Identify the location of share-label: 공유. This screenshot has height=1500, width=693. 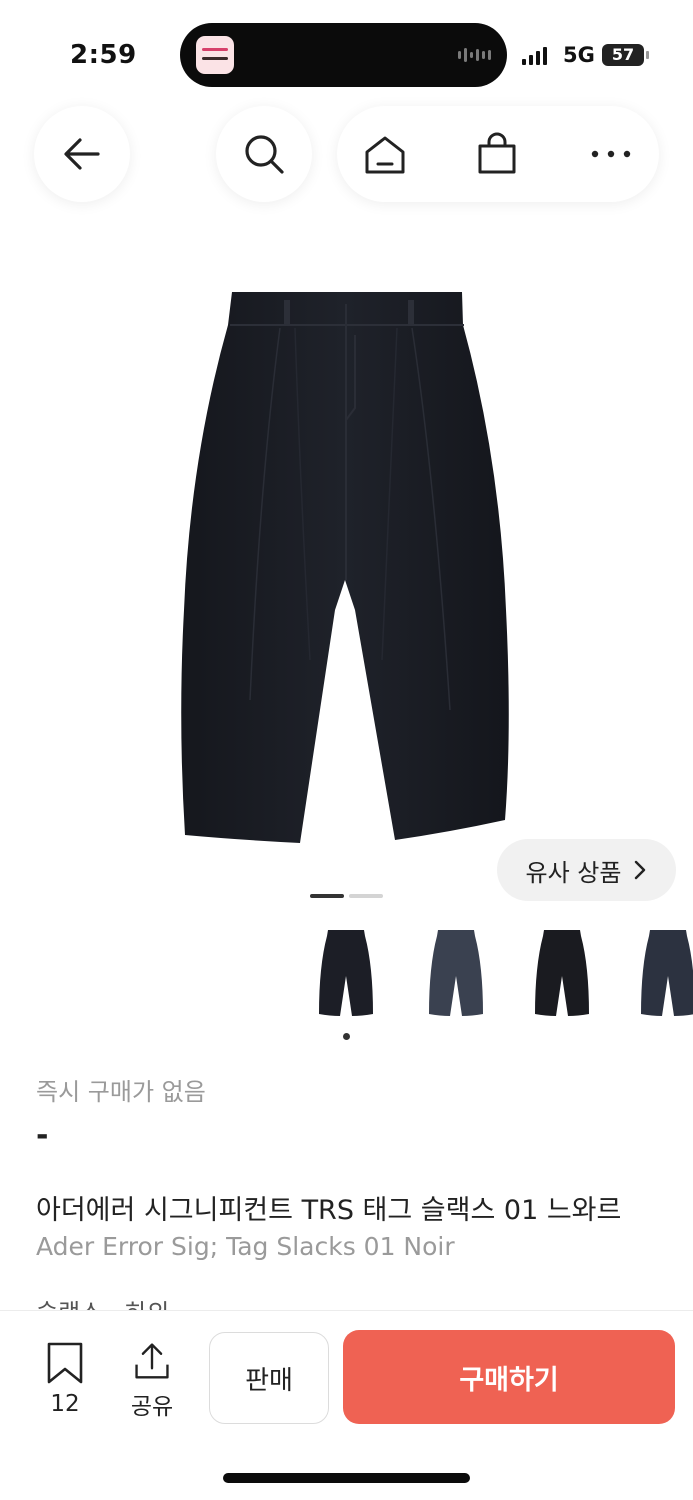
(152, 1407).